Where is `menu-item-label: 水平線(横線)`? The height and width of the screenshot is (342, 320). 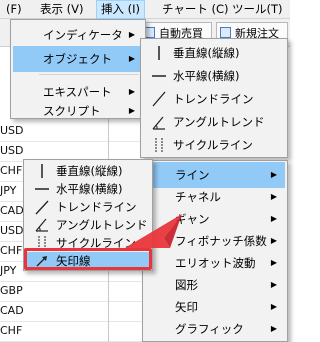 menu-item-label: 水平線(横線) is located at coordinates (89, 189).